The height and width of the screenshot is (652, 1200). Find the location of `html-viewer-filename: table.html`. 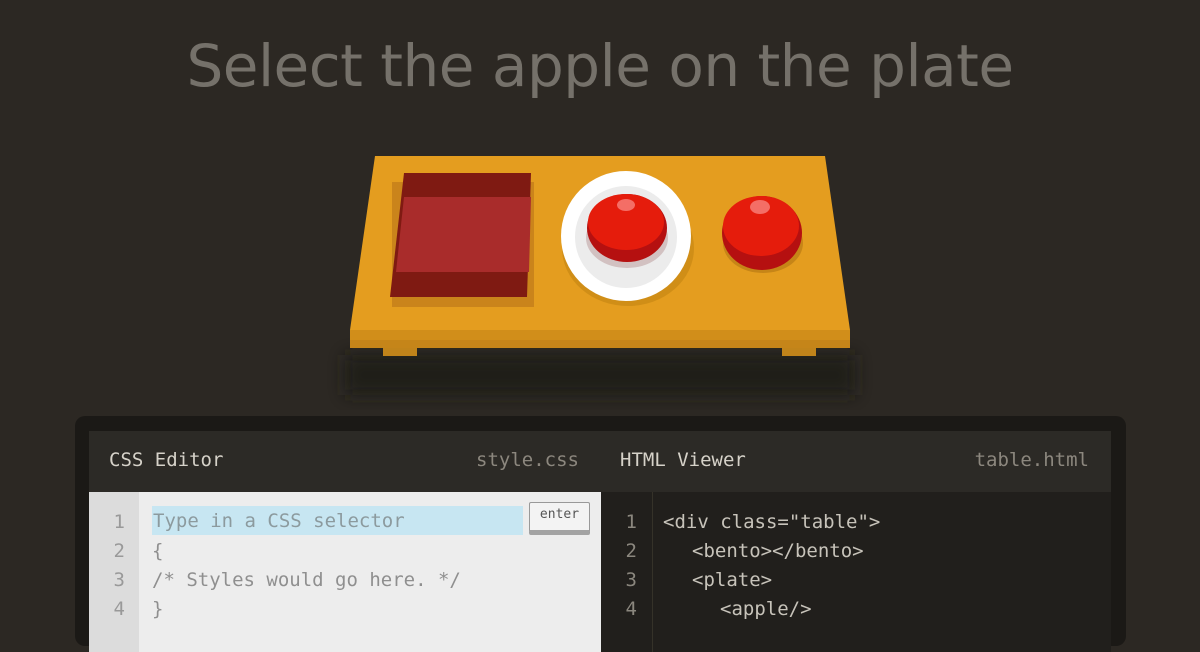

html-viewer-filename: table.html is located at coordinates (1031, 460).